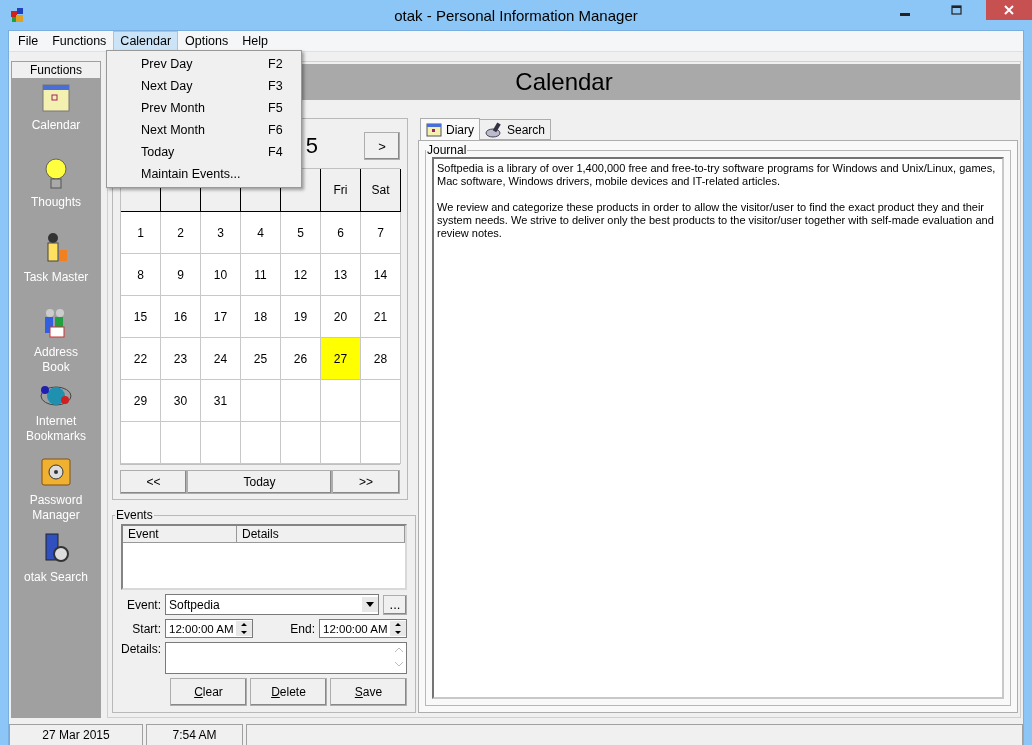  I want to click on day-cell: 21, so click(381, 317).